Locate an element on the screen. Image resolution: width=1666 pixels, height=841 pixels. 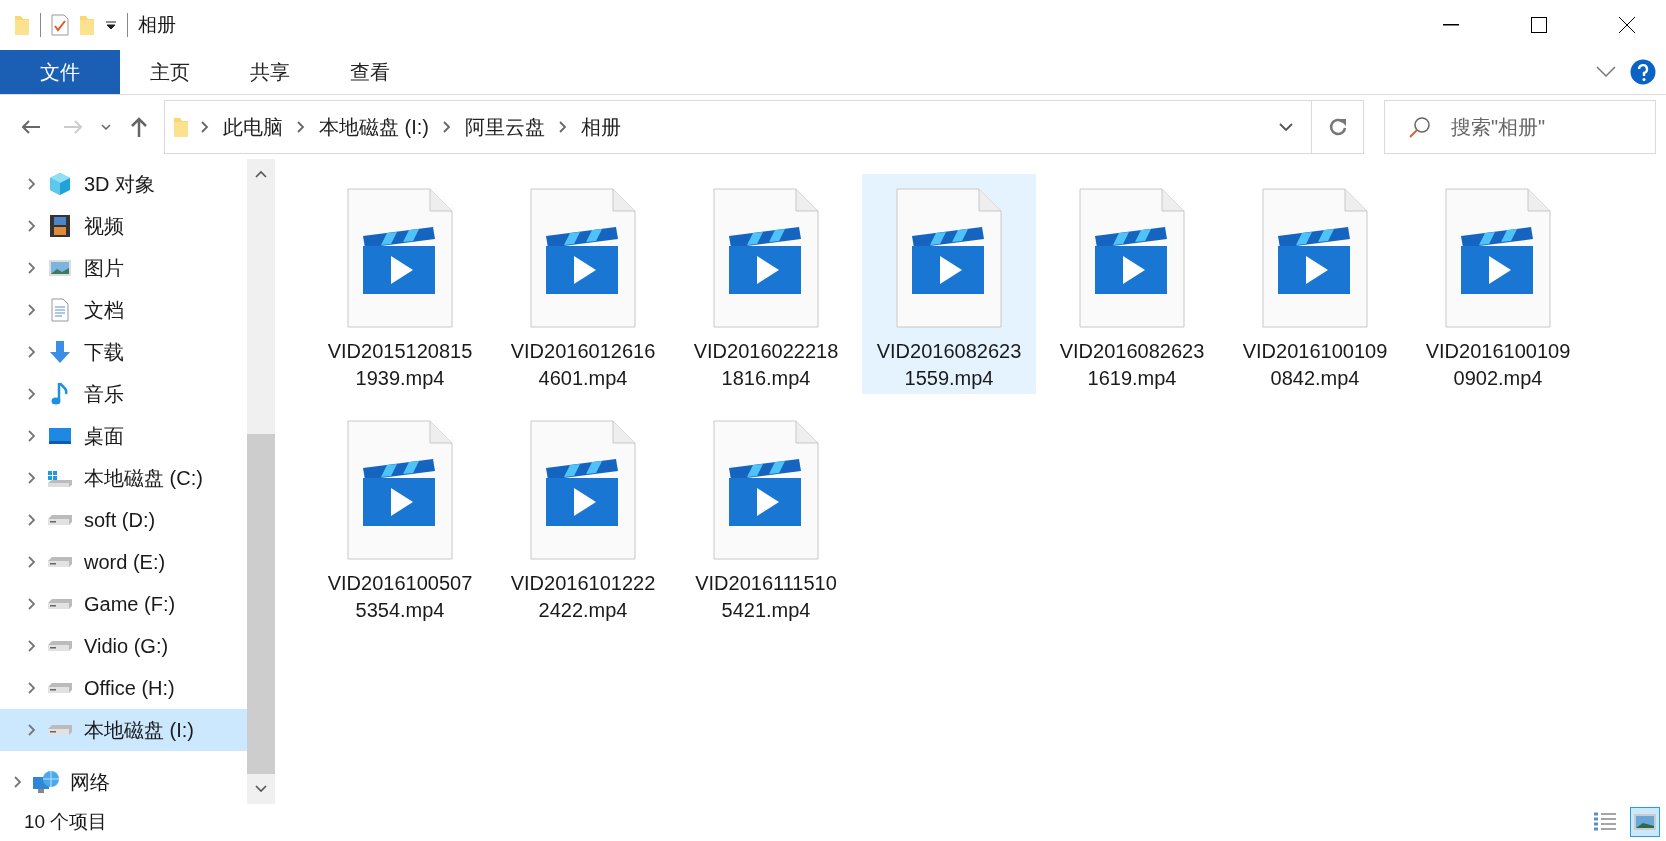
window-title: 相册 is located at coordinates (157, 25).